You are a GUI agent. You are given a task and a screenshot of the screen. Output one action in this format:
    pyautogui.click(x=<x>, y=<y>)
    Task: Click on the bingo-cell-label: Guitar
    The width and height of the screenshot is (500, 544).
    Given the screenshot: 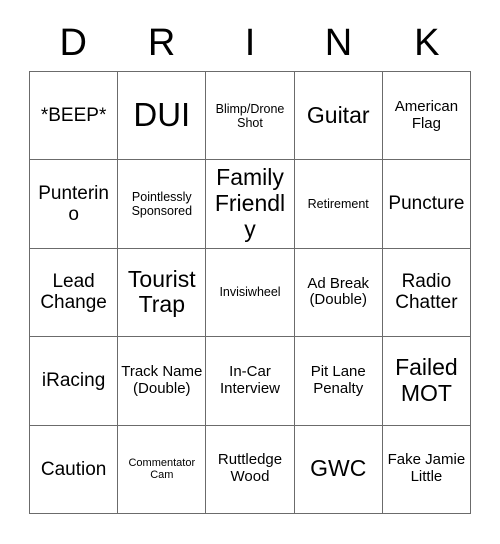 What is the action you would take?
    pyautogui.click(x=338, y=114)
    